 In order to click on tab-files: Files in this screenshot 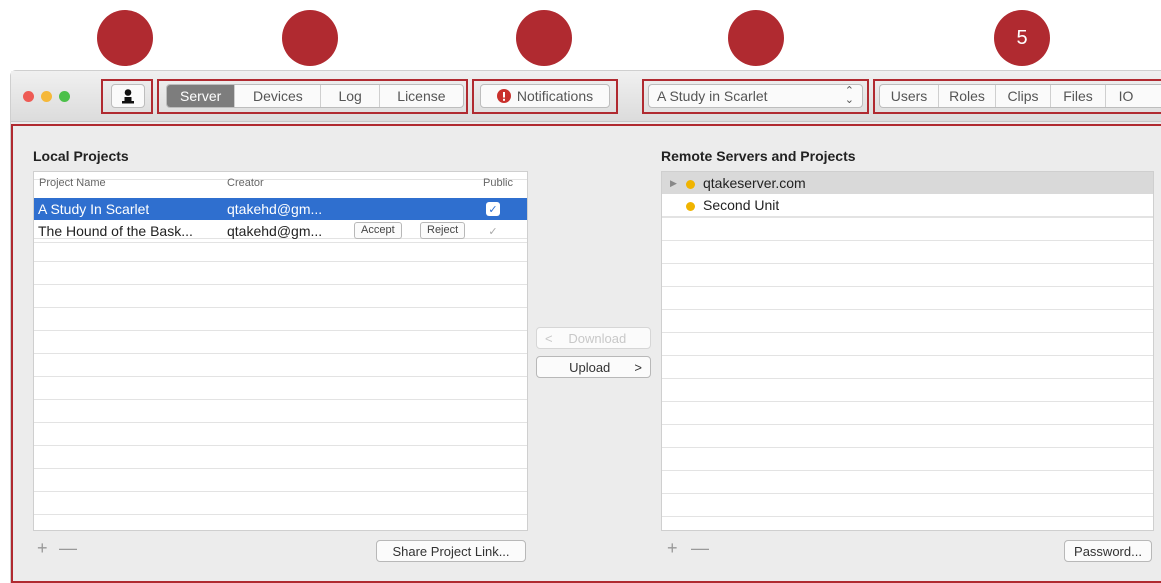, I will do `click(1078, 96)`.